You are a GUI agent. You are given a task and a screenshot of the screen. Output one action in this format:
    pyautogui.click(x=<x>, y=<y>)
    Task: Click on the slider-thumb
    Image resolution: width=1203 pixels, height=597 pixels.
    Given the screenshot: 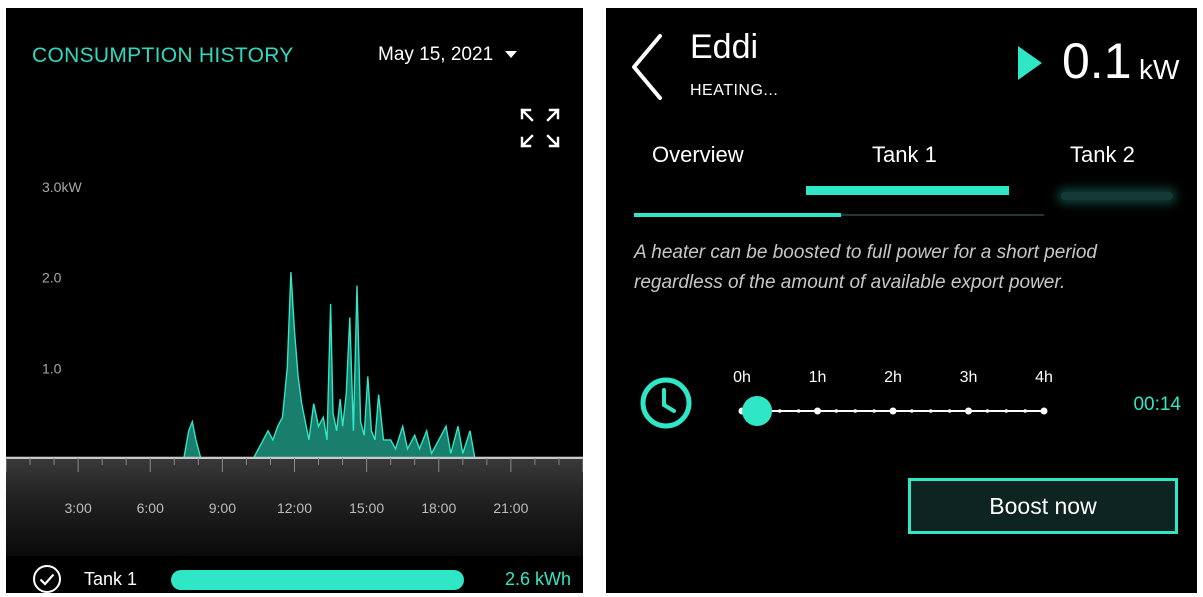 What is the action you would take?
    pyautogui.click(x=757, y=411)
    